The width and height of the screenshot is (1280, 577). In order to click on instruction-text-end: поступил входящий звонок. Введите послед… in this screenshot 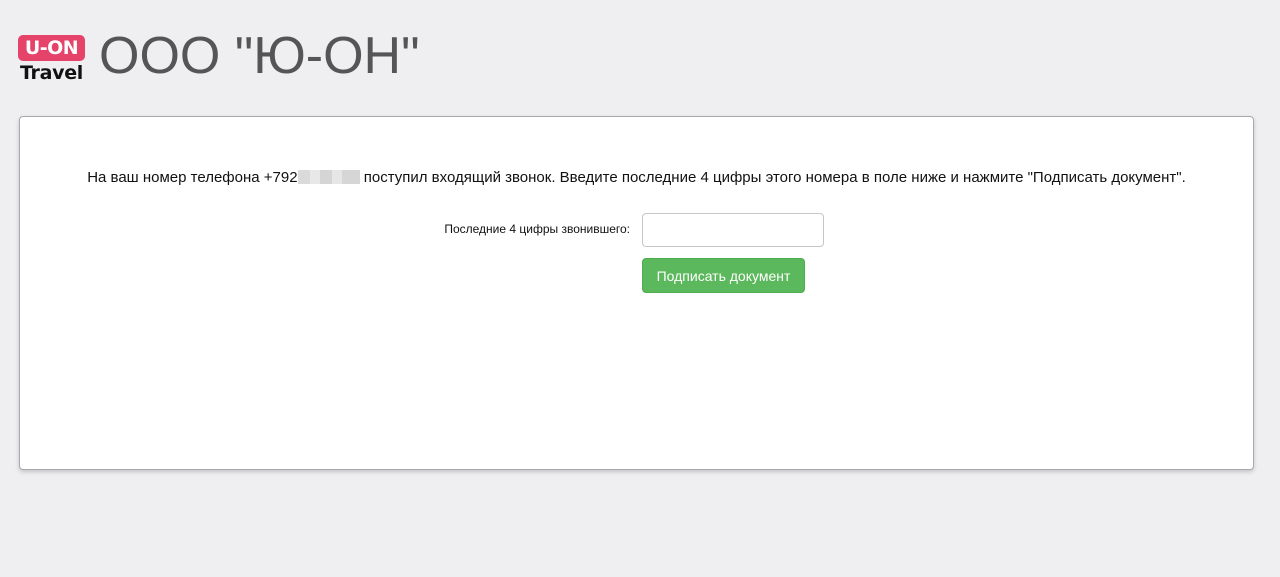, I will do `click(772, 177)`.